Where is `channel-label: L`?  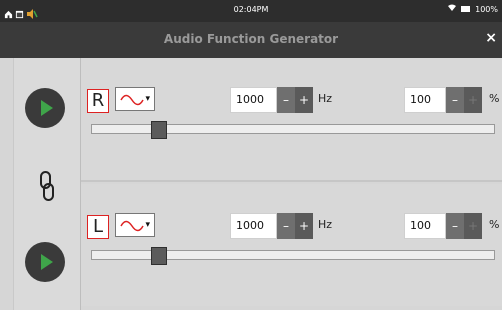 channel-label: L is located at coordinates (98, 227).